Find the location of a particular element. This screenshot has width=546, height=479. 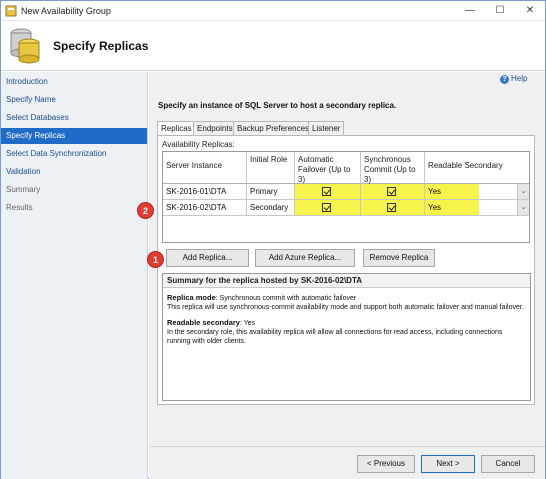

minimize-button: — is located at coordinates (470, 11).